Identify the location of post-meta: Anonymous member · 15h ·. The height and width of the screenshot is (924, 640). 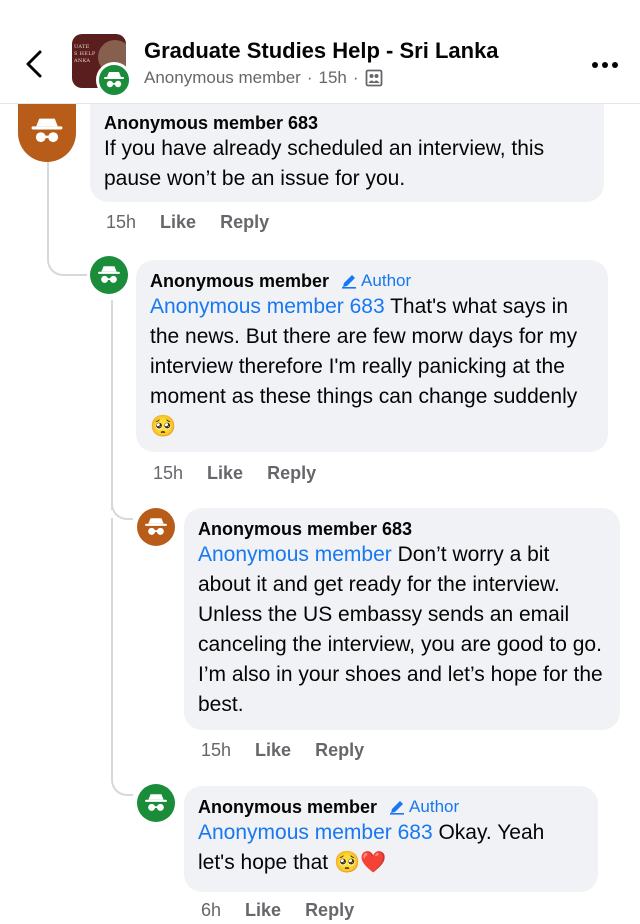
(263, 78).